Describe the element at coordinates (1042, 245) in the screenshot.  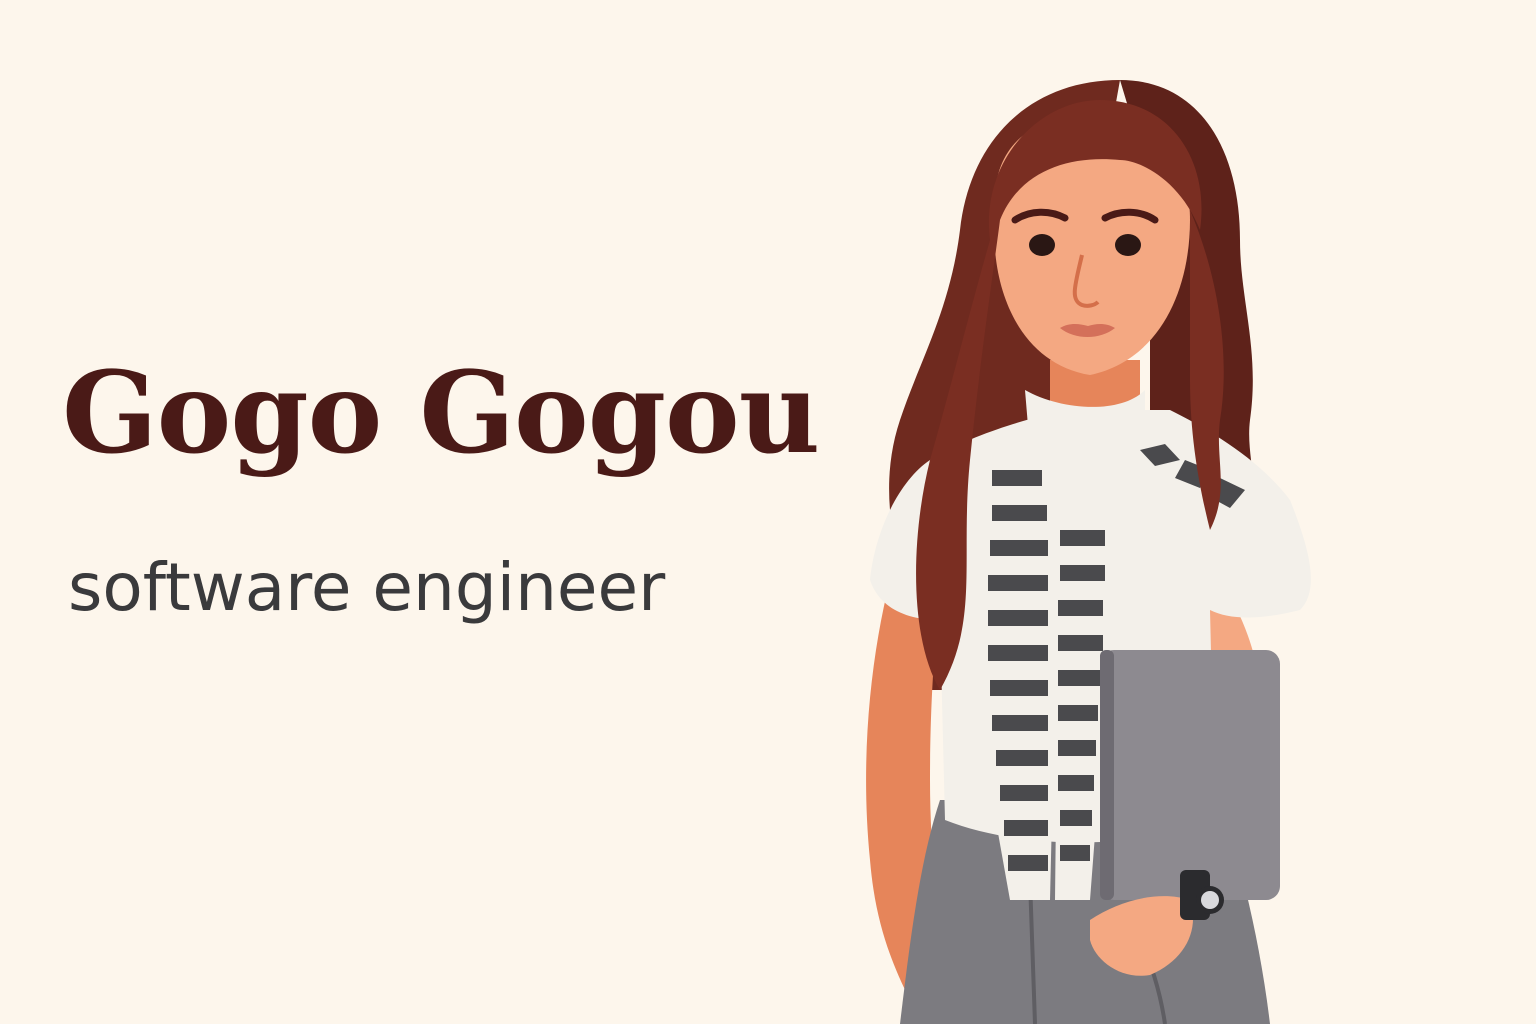
I see `eye-left` at that location.